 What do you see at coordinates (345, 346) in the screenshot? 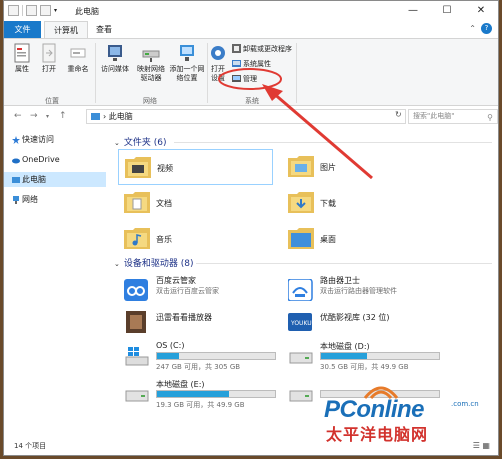
I see `drive-name: 本地磁盘 (D:)` at bounding box center [345, 346].